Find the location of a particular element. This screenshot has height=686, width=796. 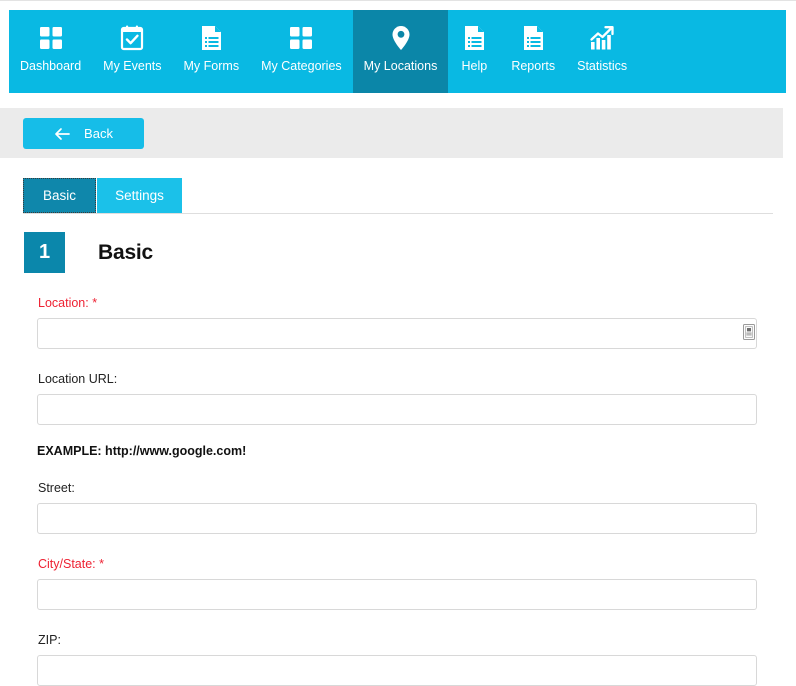

tab-settings: Settings is located at coordinates (139, 195).